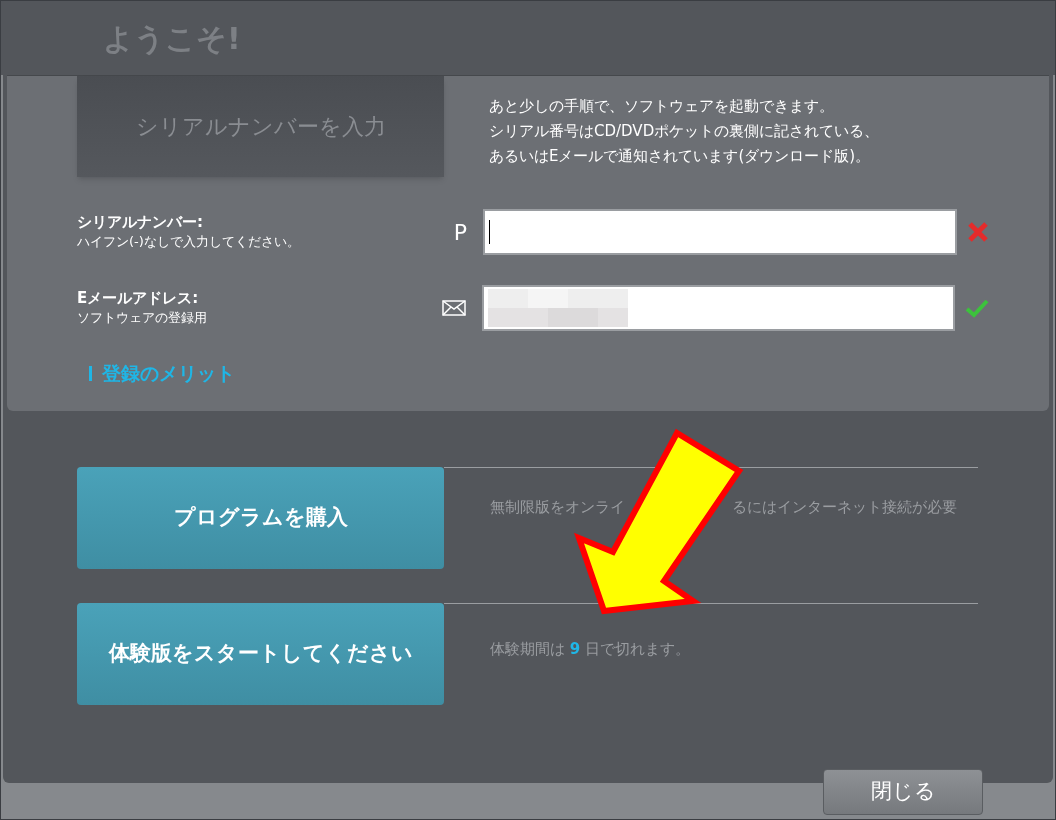 Image resolution: width=1056 pixels, height=820 pixels. What do you see at coordinates (189, 242) in the screenshot?
I see `field-hint: ハイフン(-)なしで入力してください。` at bounding box center [189, 242].